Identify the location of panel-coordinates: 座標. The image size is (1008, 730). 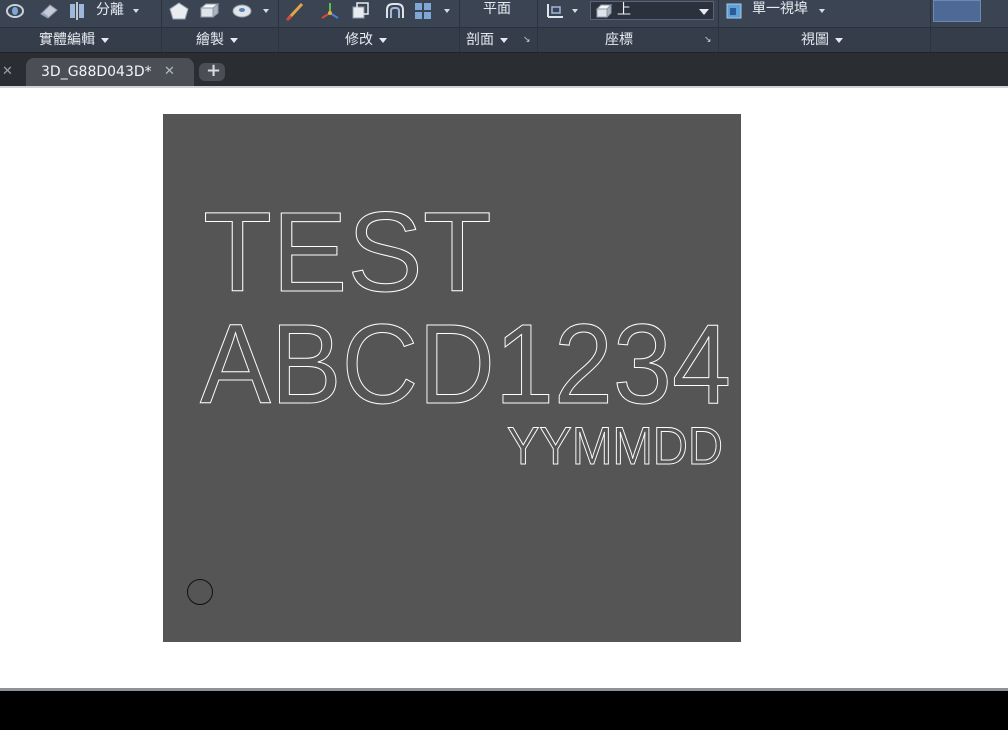
(619, 40).